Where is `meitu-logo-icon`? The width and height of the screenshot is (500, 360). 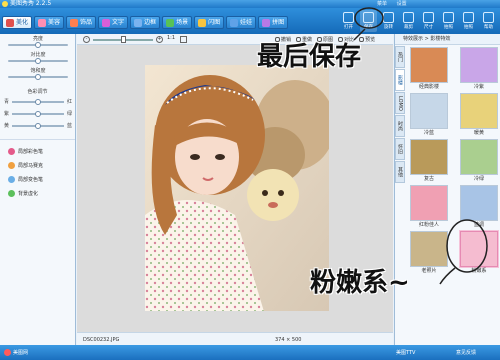
meitu-logo-icon is located at coordinates (7, 352).